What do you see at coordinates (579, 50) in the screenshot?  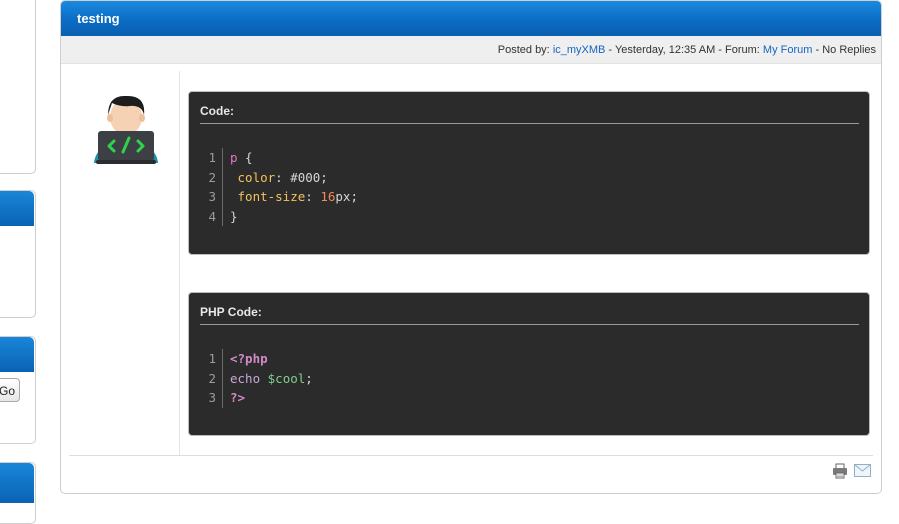 I see `author-link: ic_myXMB` at bounding box center [579, 50].